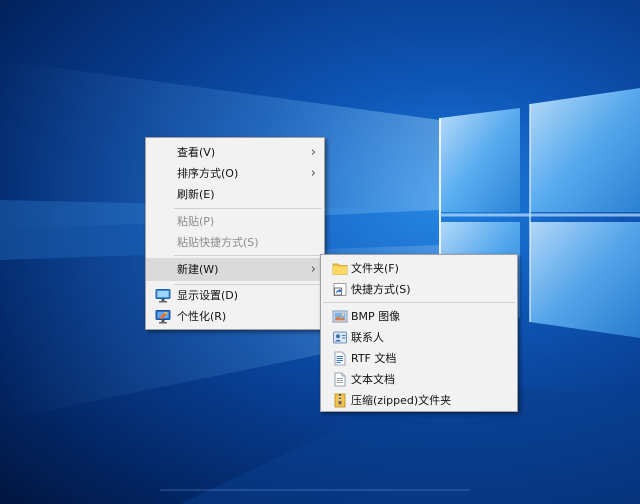 Image resolution: width=640 pixels, height=504 pixels. Describe the element at coordinates (340, 379) in the screenshot. I see `text-document-icon` at that location.